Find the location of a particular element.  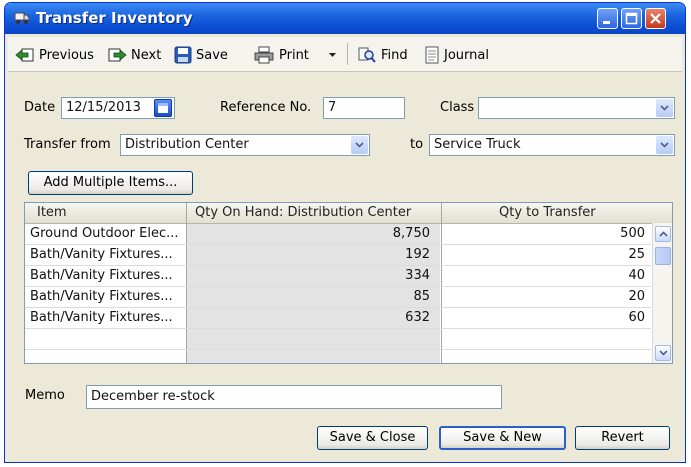

journal-label: Journal is located at coordinates (466, 55).